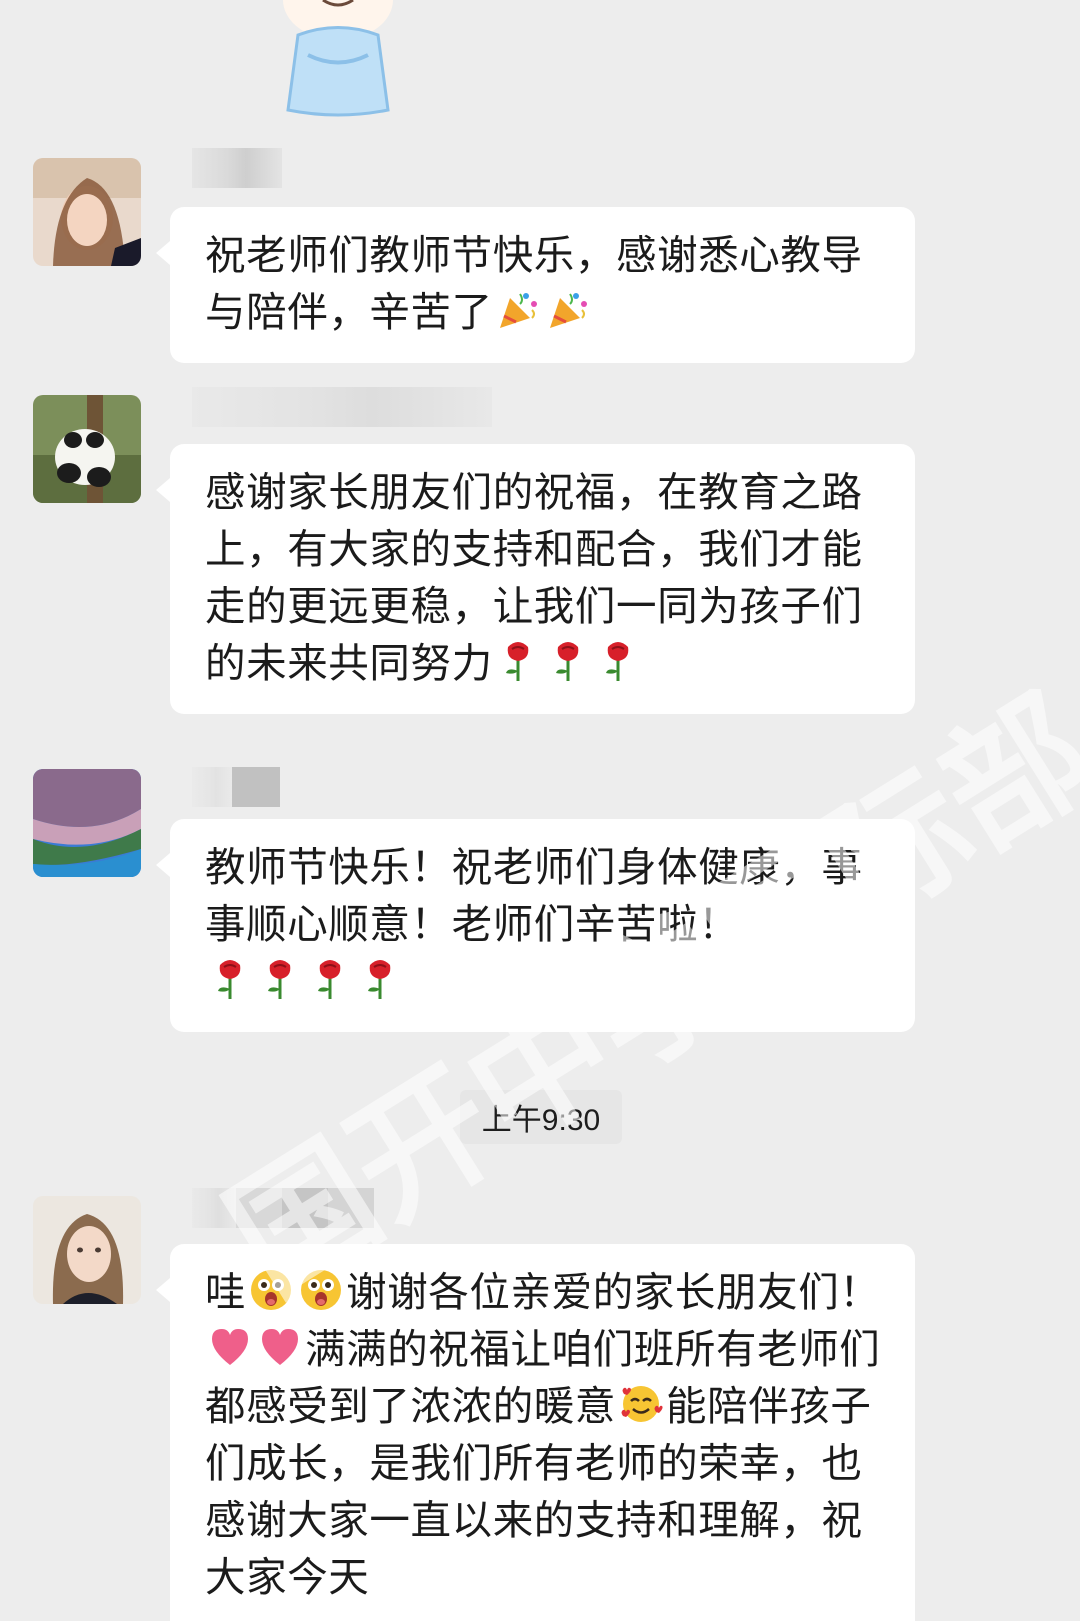  What do you see at coordinates (613, 1292) in the screenshot?
I see `message-text: 谢谢各位亲爱的家长朋友们！` at bounding box center [613, 1292].